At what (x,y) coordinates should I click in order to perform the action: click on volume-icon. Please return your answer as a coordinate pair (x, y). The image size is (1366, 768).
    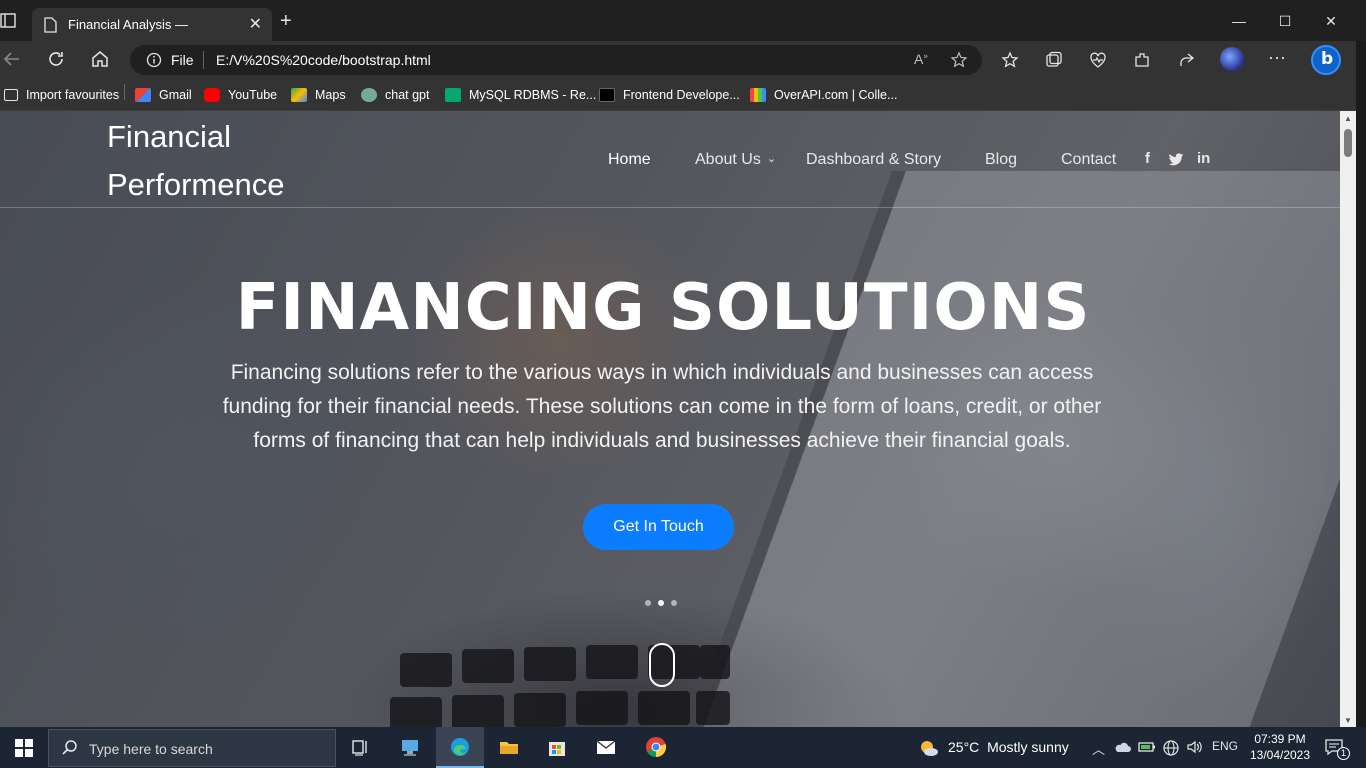
    Looking at the image, I should click on (1195, 747).